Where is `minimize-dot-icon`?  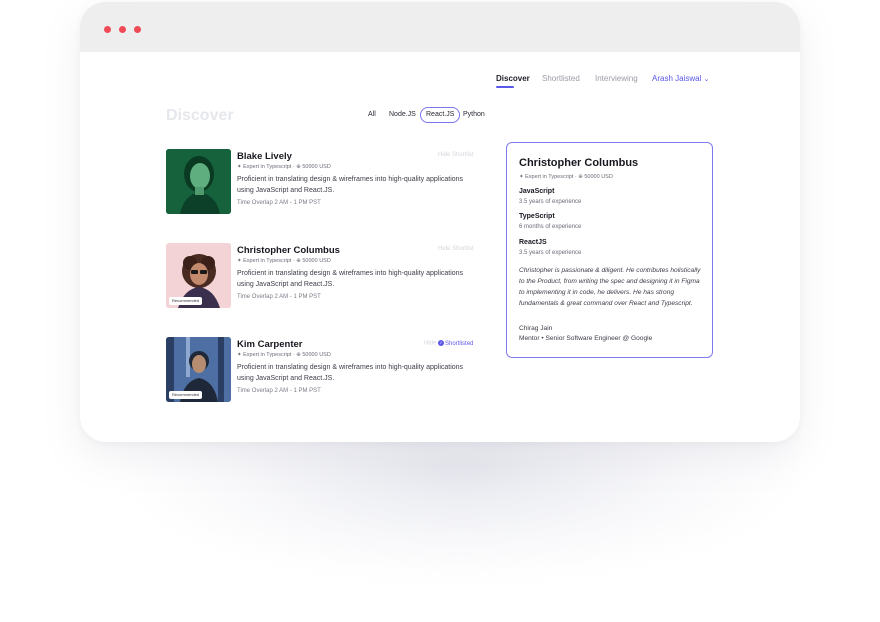 minimize-dot-icon is located at coordinates (122, 29).